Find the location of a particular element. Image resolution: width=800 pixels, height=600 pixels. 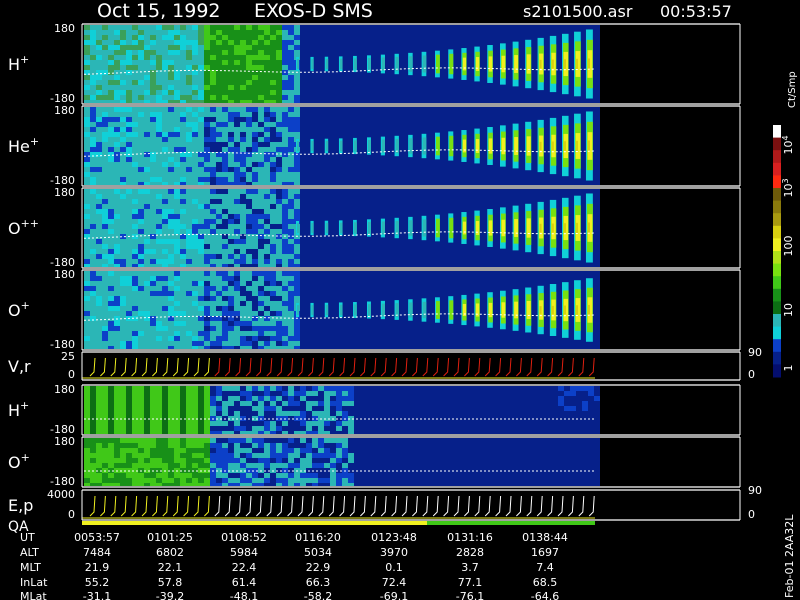

colorbar-title: Ct/Smp is located at coordinates (792, 89).